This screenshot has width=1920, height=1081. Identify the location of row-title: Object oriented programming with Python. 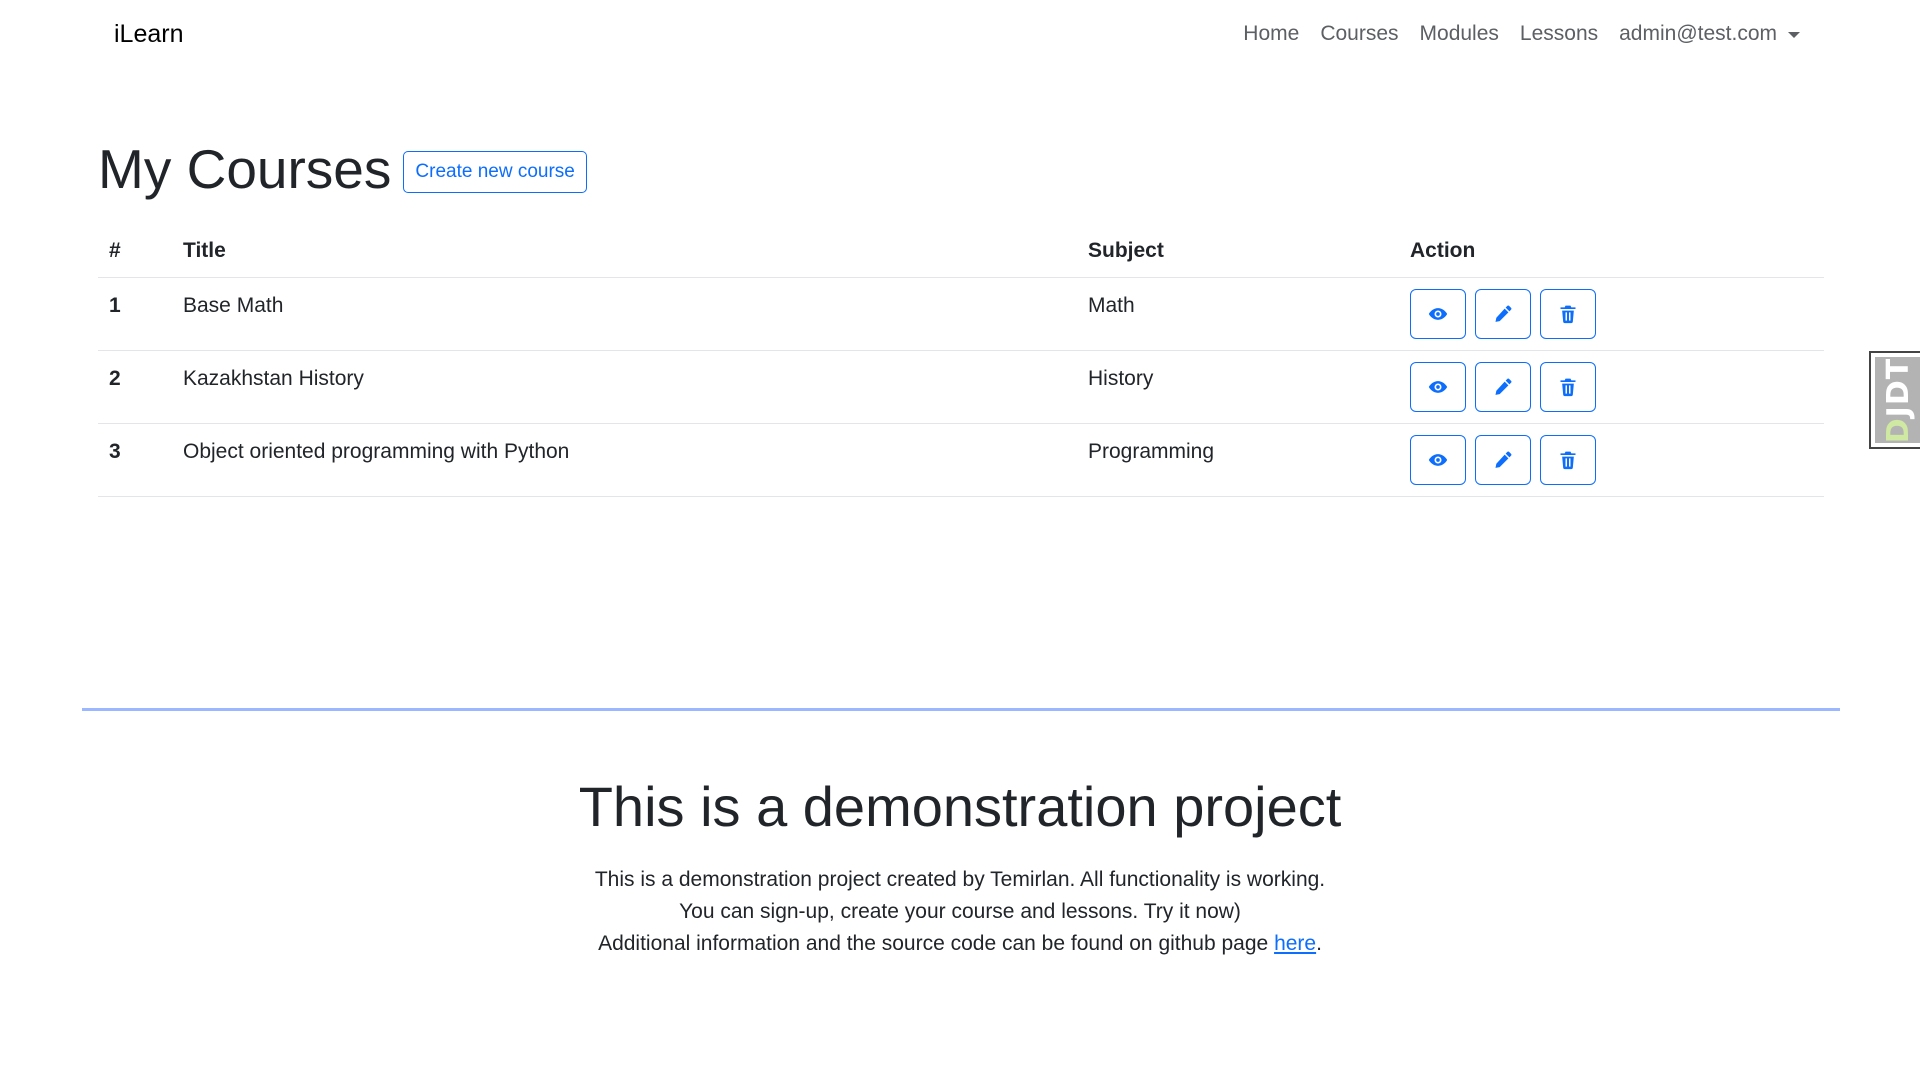
(624, 460).